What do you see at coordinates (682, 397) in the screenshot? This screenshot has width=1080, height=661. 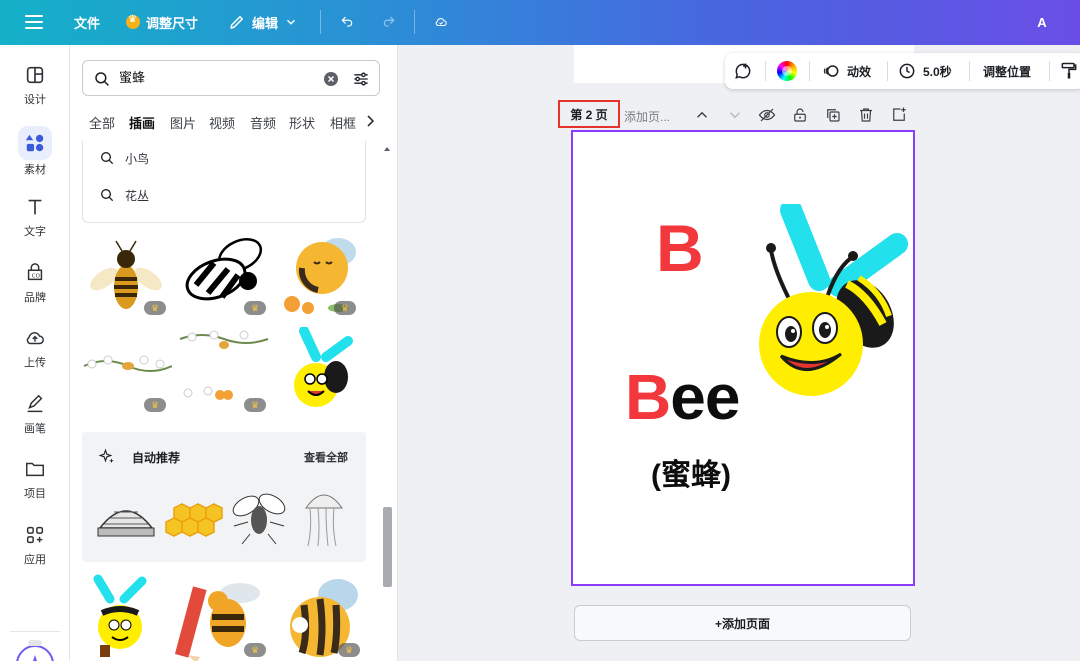 I see `bee-word-text: Bee` at bounding box center [682, 397].